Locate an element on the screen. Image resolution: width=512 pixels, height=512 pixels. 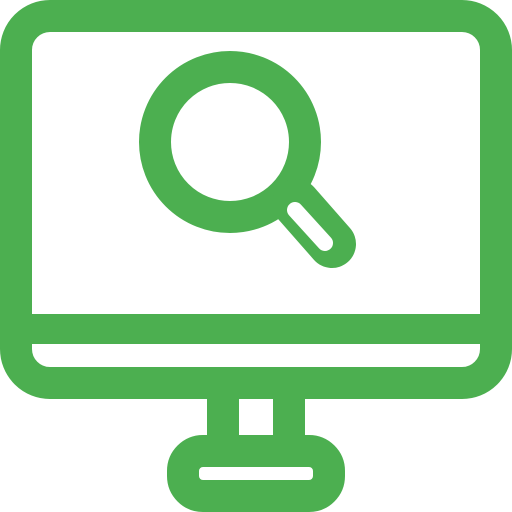
monitor-stand-base is located at coordinates (256, 473).